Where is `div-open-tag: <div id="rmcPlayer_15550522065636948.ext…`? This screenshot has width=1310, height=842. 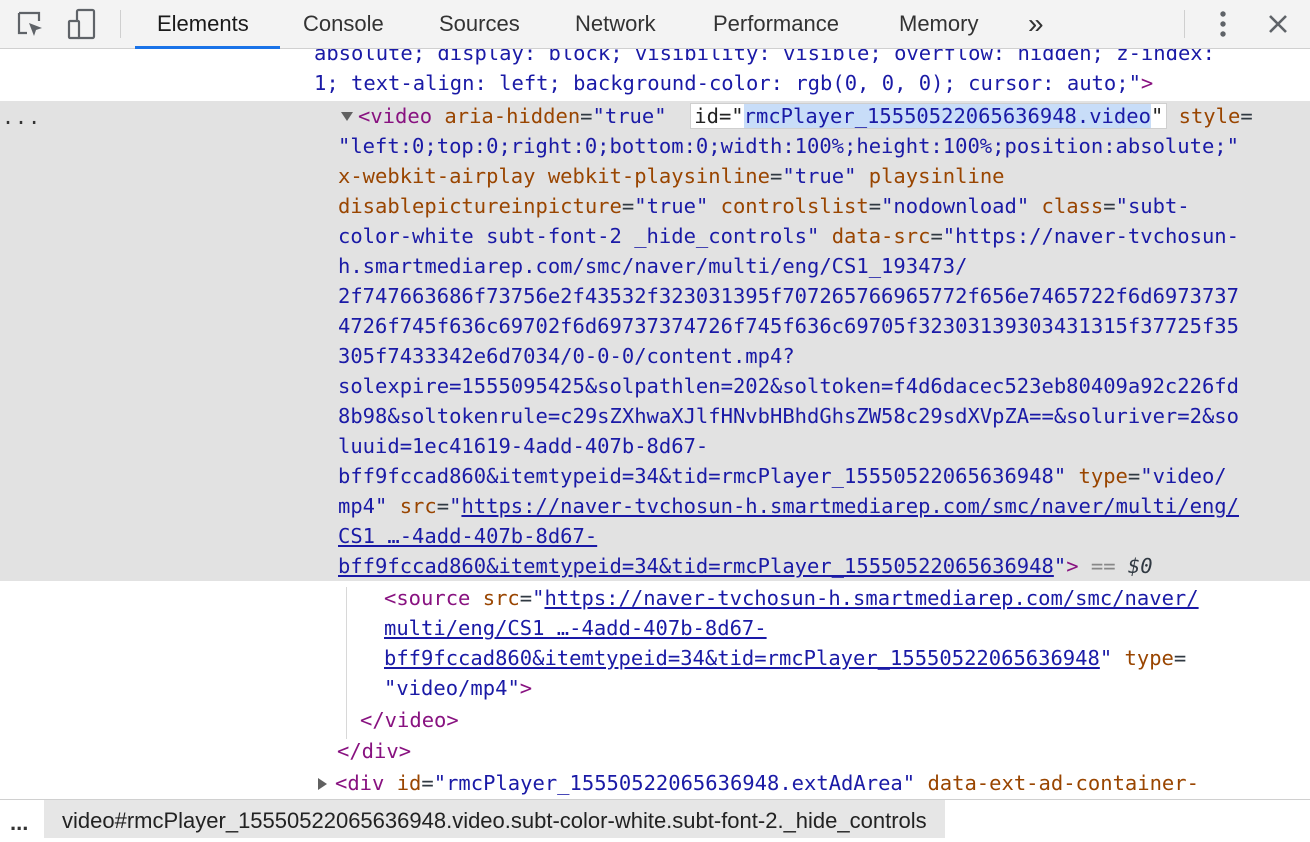
div-open-tag: <div id="rmcPlayer_15550522065636948.ext… is located at coordinates (767, 783).